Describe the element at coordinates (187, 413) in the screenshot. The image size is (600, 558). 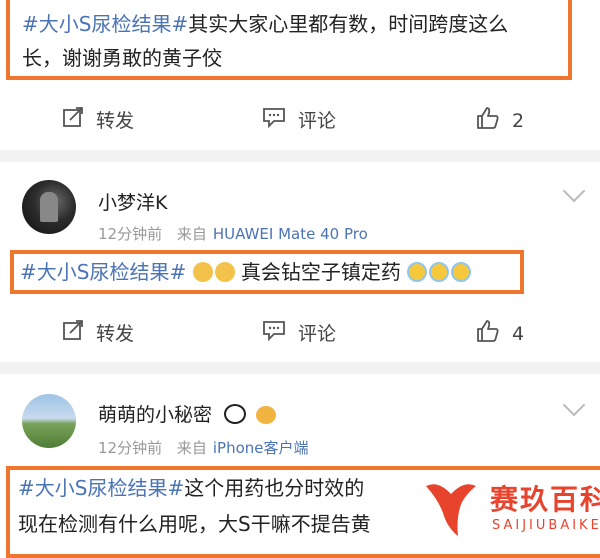
I see `username: 萌萌的小秘密` at that location.